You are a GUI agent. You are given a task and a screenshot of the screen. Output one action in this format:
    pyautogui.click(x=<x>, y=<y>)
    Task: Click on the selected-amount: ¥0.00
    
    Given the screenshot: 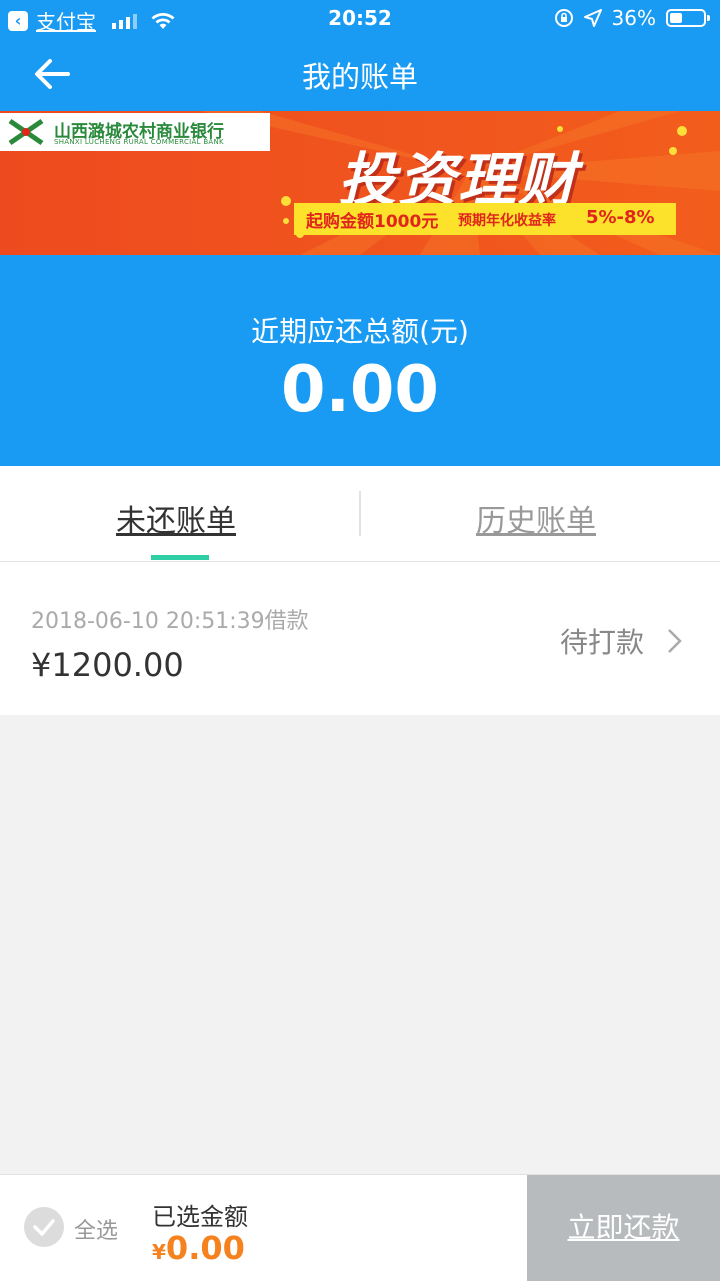 What is the action you would take?
    pyautogui.click(x=198, y=1248)
    